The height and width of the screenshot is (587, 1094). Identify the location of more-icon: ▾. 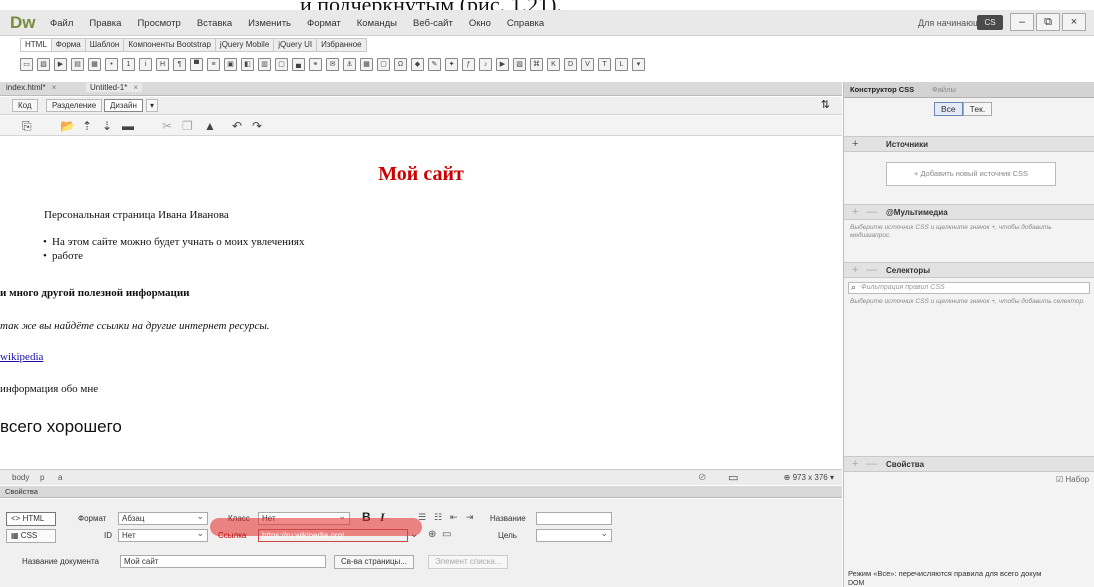
(638, 64).